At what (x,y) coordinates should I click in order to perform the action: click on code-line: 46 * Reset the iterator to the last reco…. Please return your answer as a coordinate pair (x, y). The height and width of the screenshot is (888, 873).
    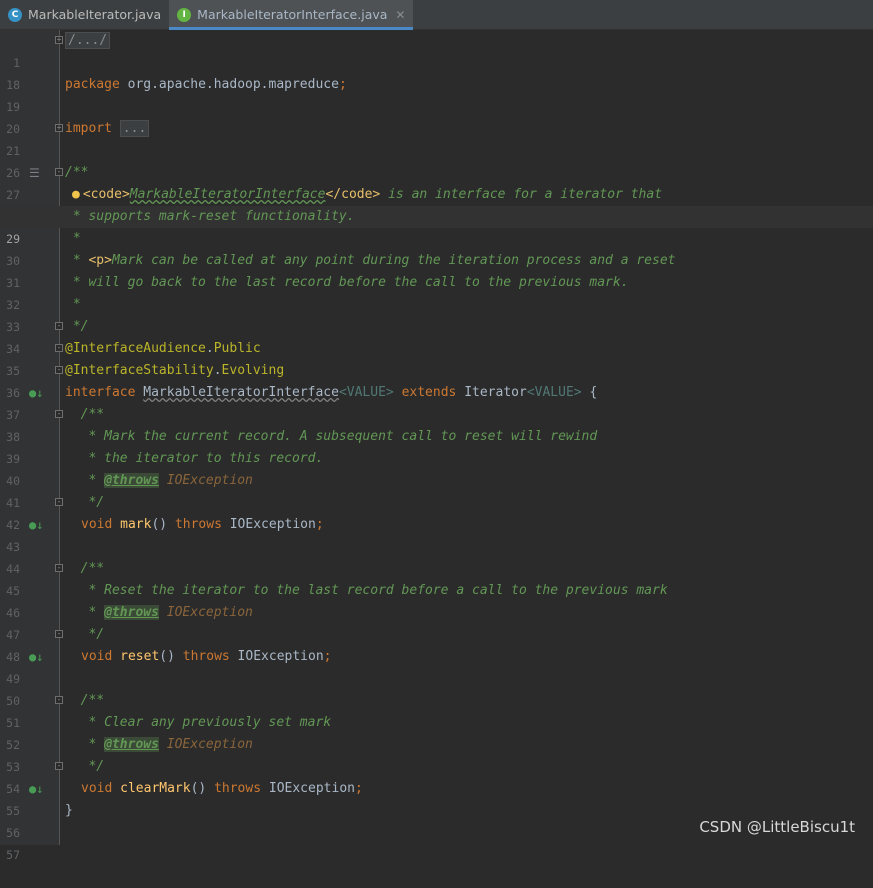
    Looking at the image, I should click on (436, 600).